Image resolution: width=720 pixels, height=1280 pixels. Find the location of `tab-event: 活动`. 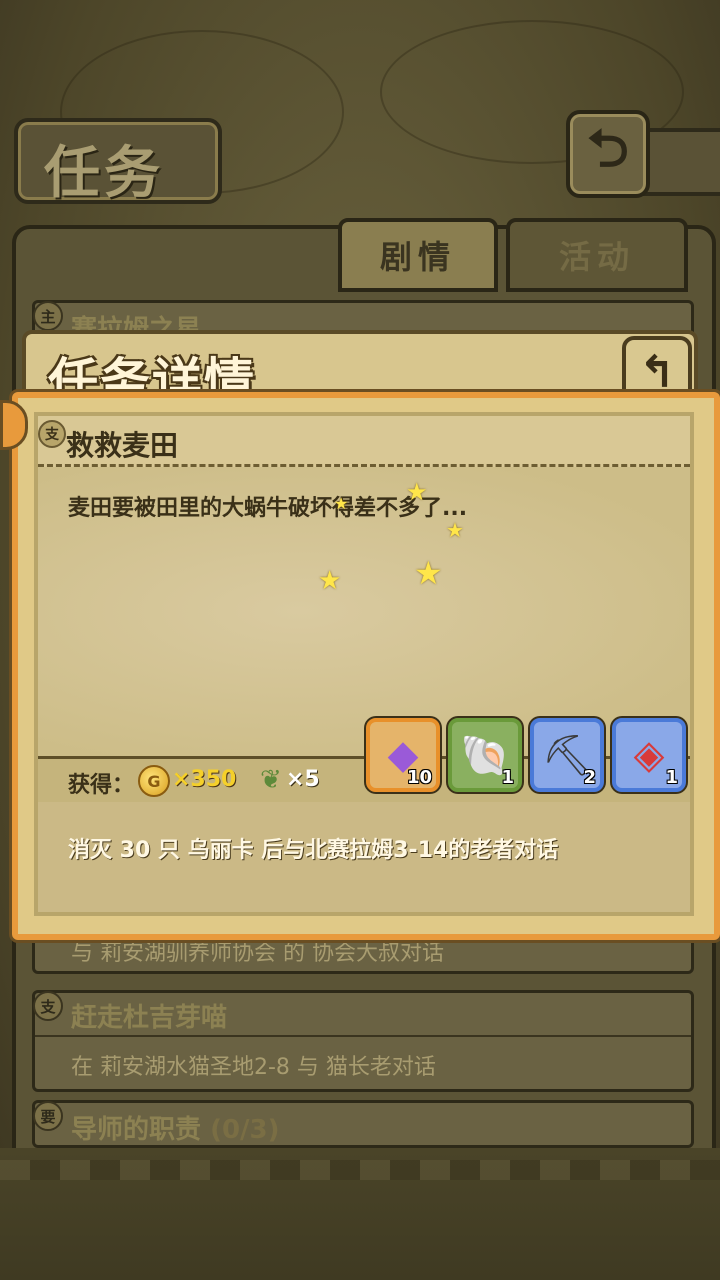

tab-event: 活动 is located at coordinates (597, 255).